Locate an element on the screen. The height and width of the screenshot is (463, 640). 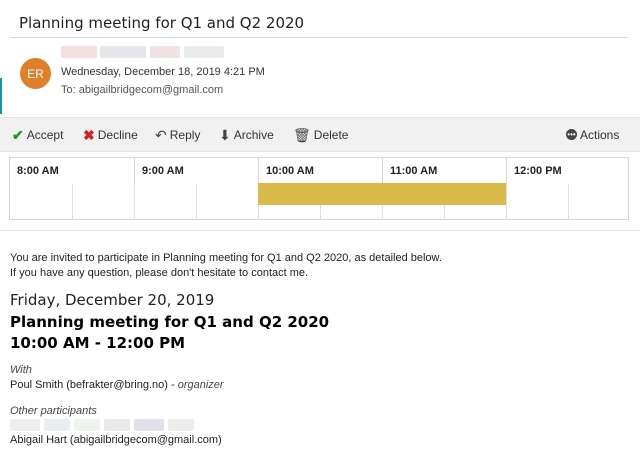
trash-icon: 🗑 is located at coordinates (302, 134).